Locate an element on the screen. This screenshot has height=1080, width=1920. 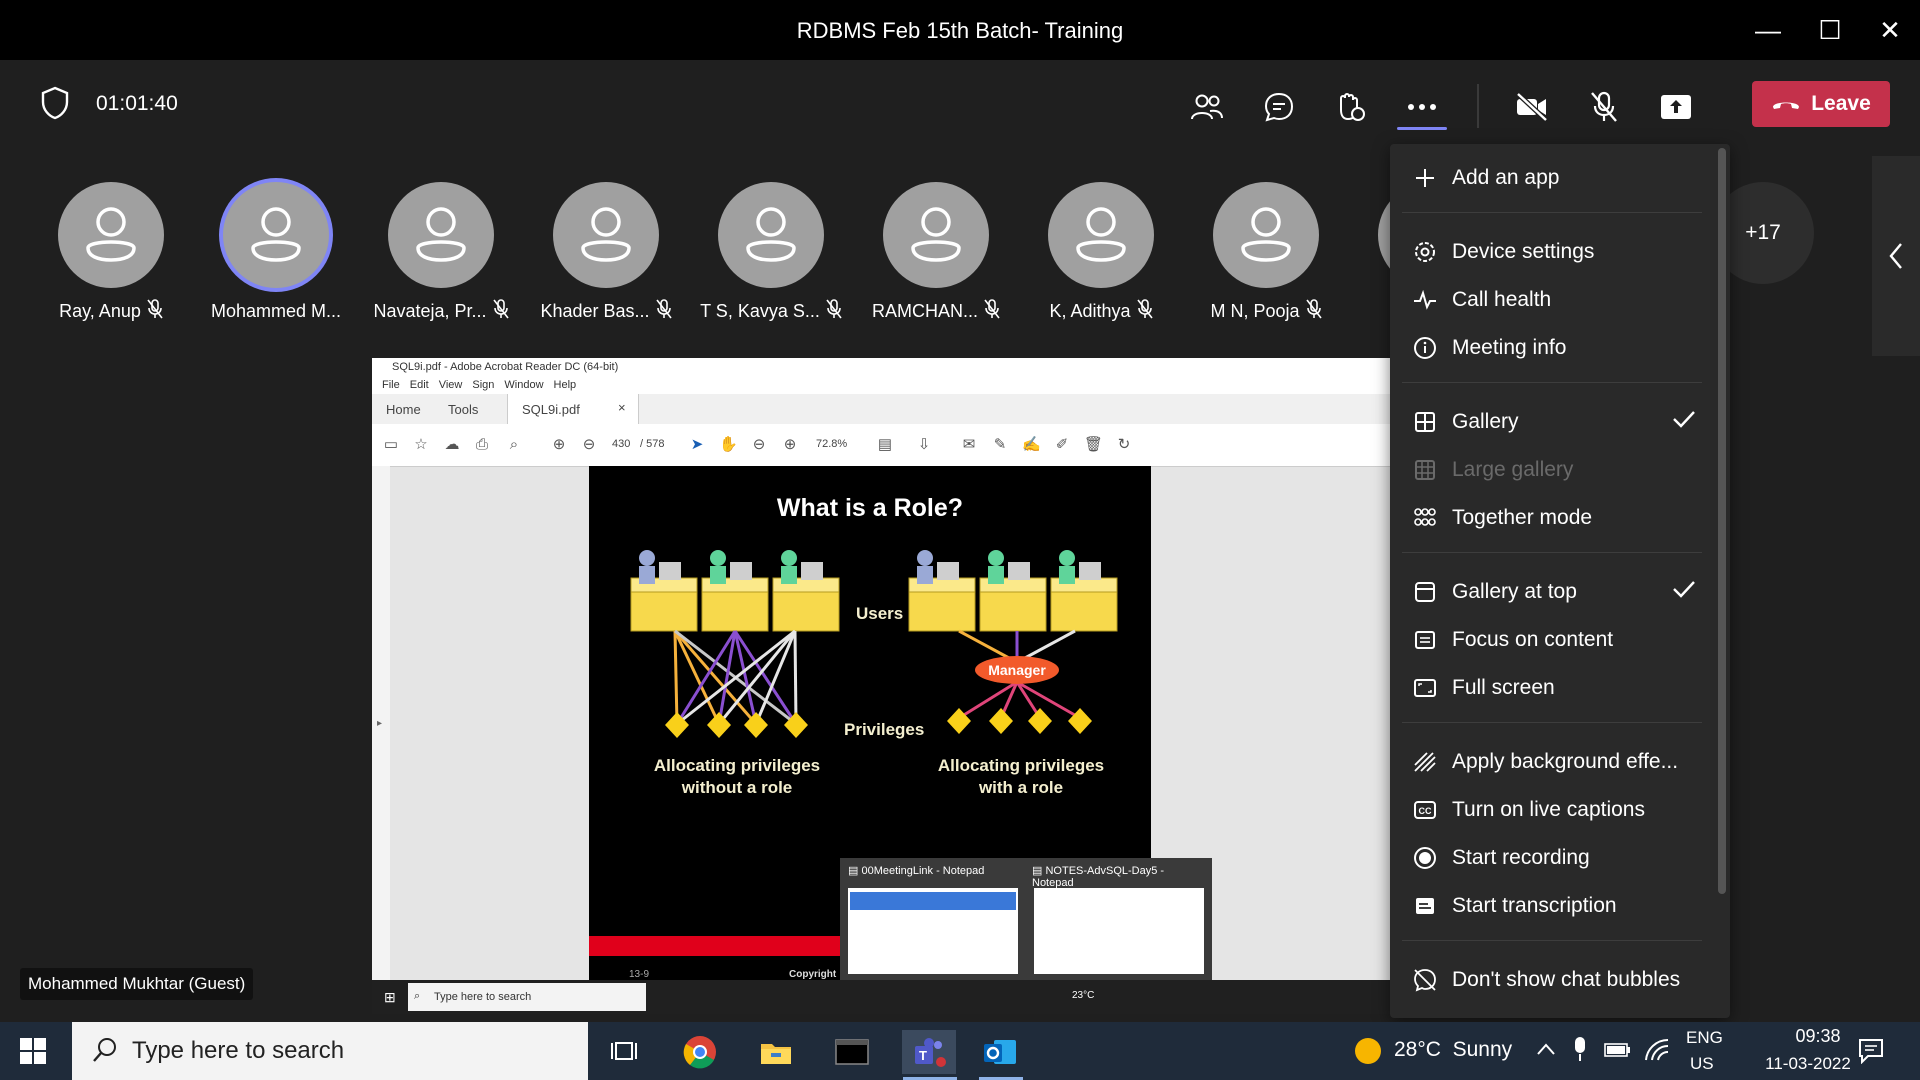
menu-add-app: Add an app is located at coordinates (1550, 178).